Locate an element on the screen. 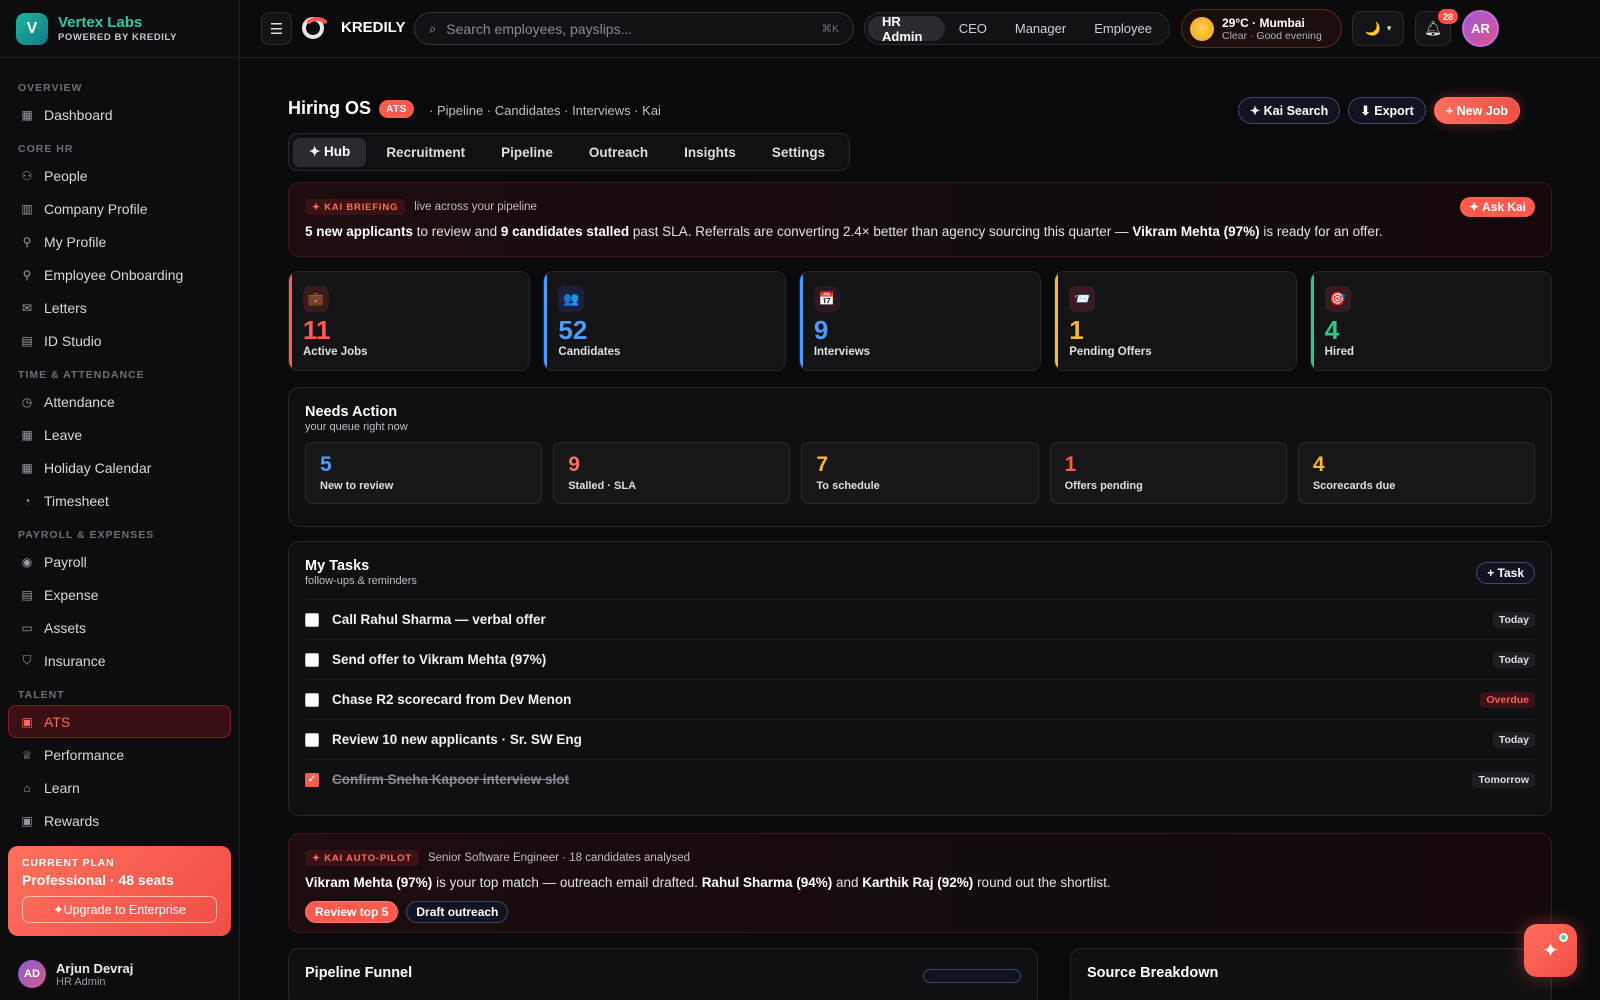 Image resolution: width=1600 pixels, height=1000 pixels. theme-toggle: 🌙 ▾ is located at coordinates (1378, 28).